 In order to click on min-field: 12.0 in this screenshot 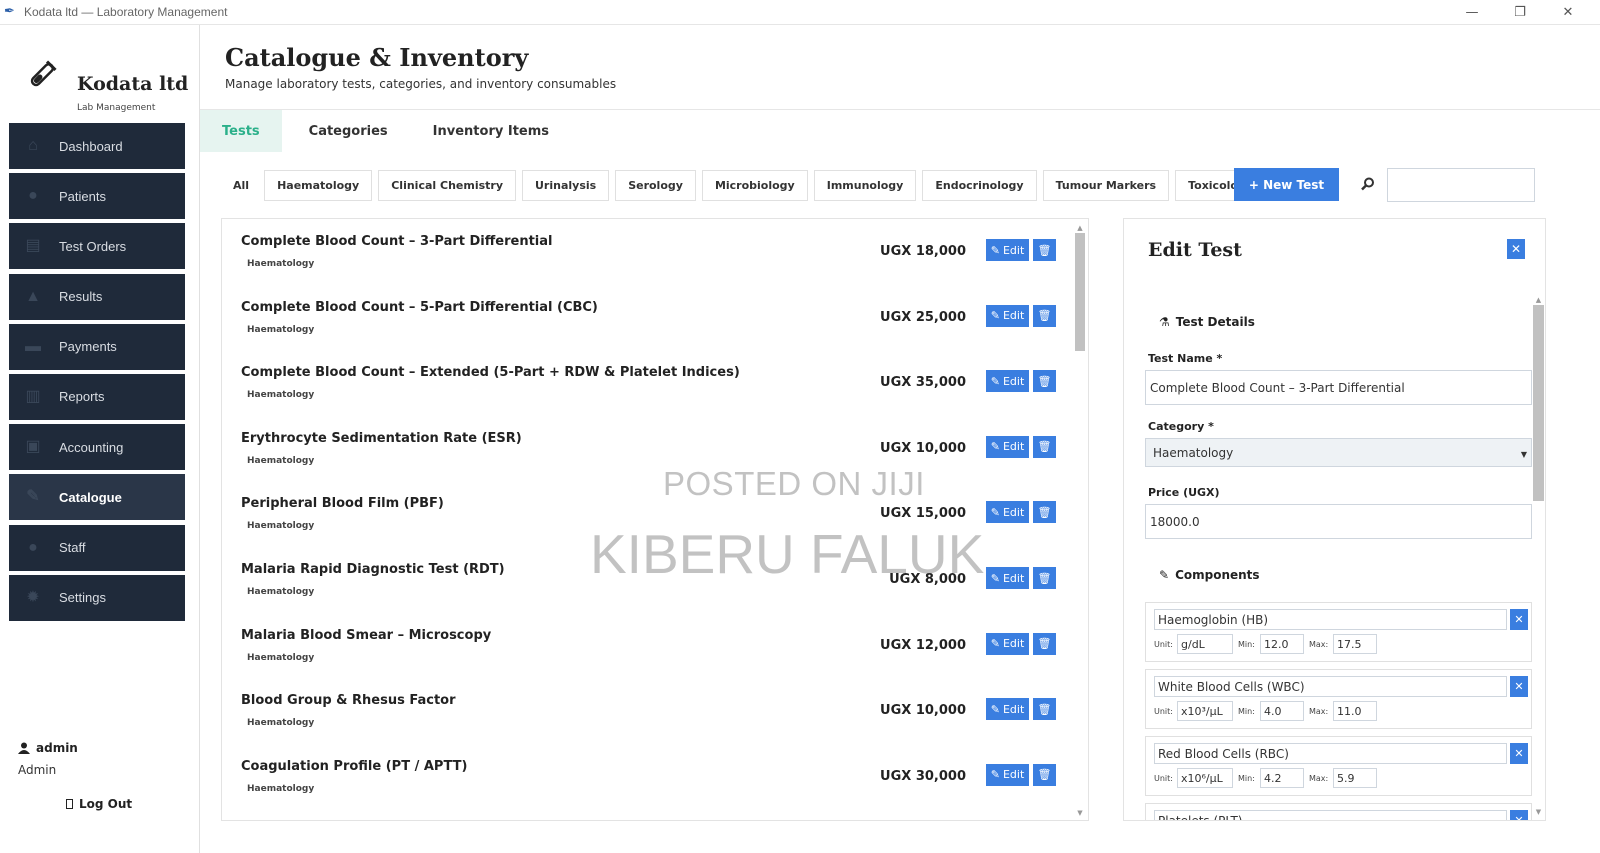, I will do `click(1282, 644)`.